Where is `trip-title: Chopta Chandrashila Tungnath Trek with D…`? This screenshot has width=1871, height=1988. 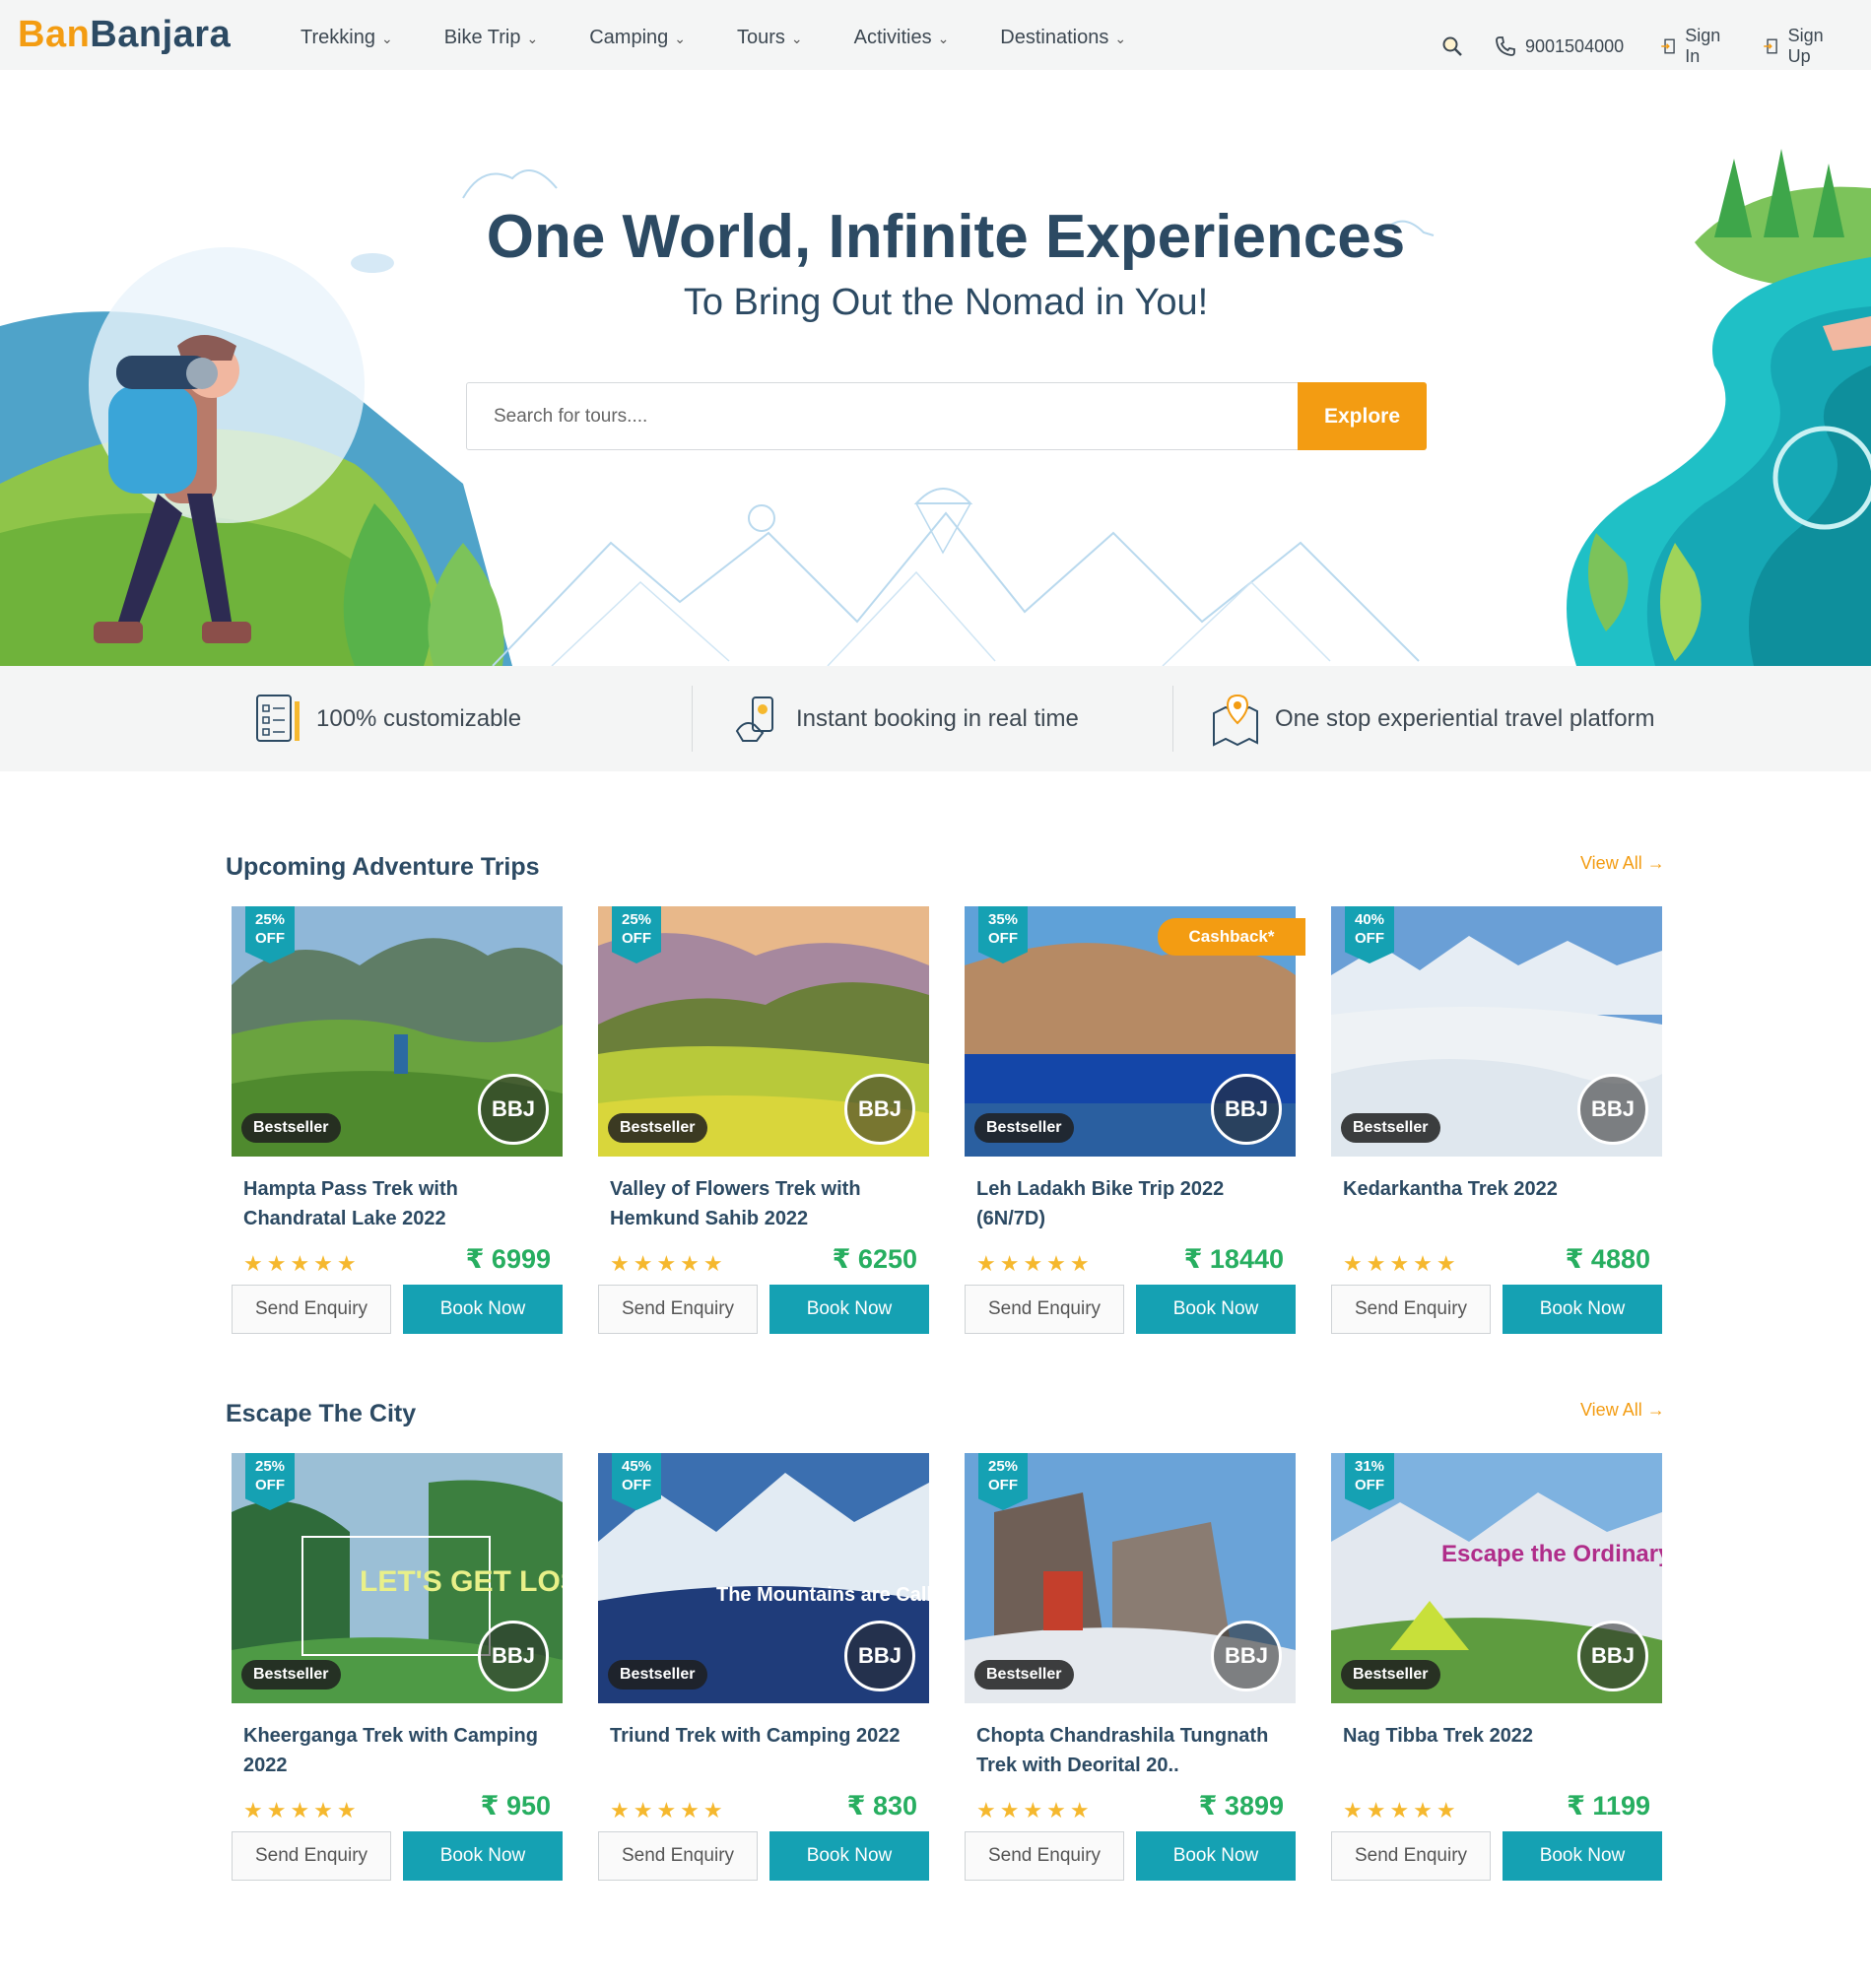 trip-title: Chopta Chandrashila Tungnath Trek with D… is located at coordinates (1124, 1750).